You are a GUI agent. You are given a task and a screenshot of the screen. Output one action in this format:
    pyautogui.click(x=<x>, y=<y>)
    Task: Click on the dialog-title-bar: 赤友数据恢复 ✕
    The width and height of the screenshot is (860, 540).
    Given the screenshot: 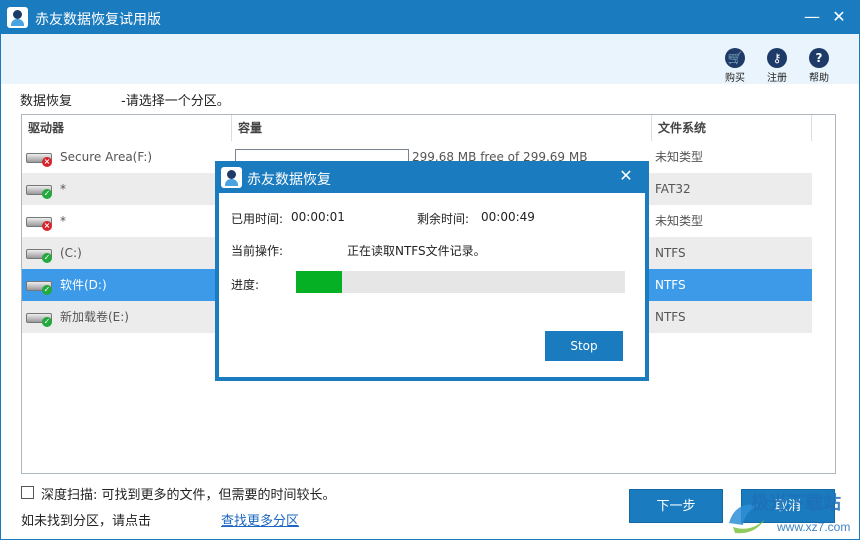 What is the action you would take?
    pyautogui.click(x=432, y=177)
    